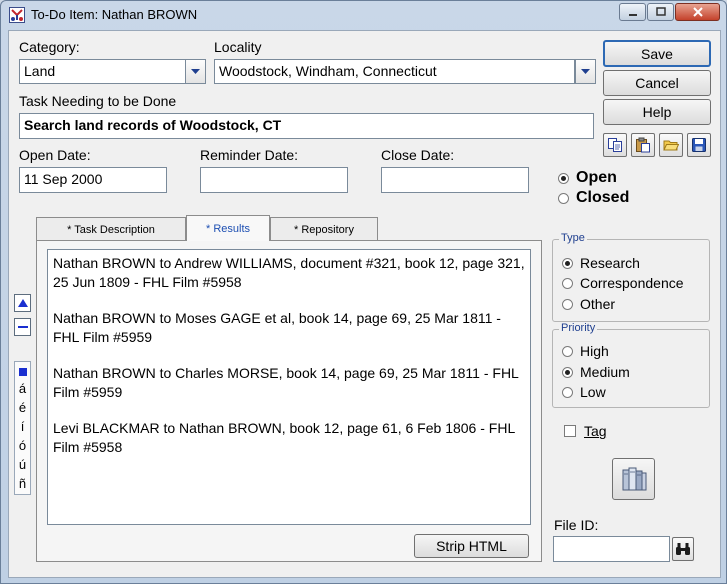 The width and height of the screenshot is (727, 584). I want to click on save-disk-button, so click(699, 145).